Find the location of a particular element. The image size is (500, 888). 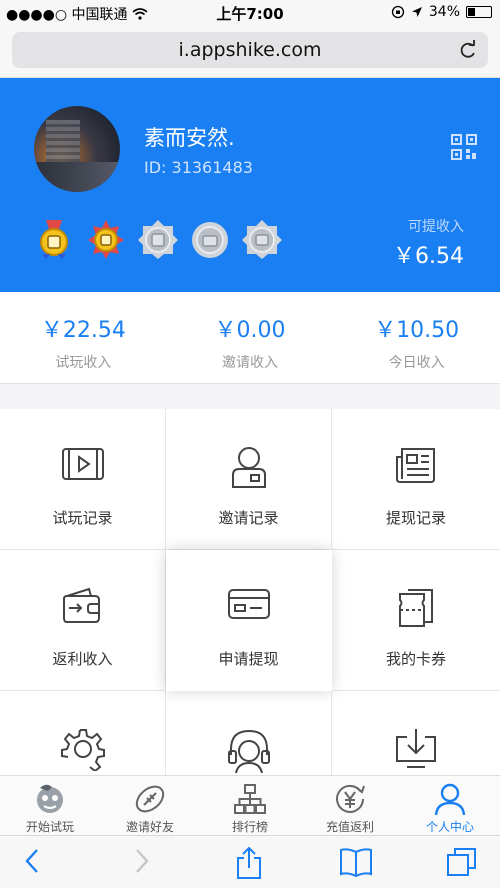

tab-label: 充值返利 is located at coordinates (349, 827).